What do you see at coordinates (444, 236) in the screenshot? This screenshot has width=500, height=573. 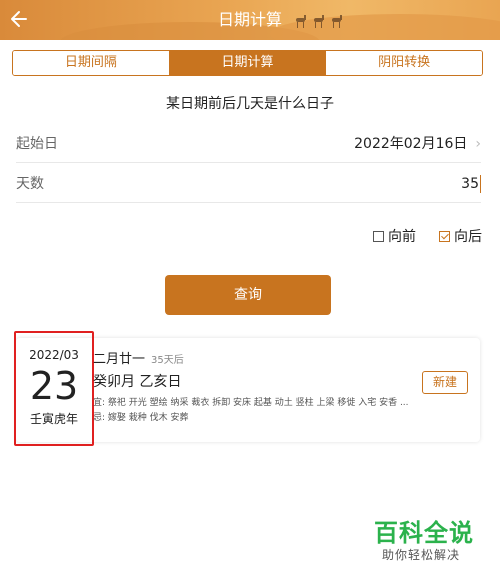 I see `checkbox-checked-icon` at bounding box center [444, 236].